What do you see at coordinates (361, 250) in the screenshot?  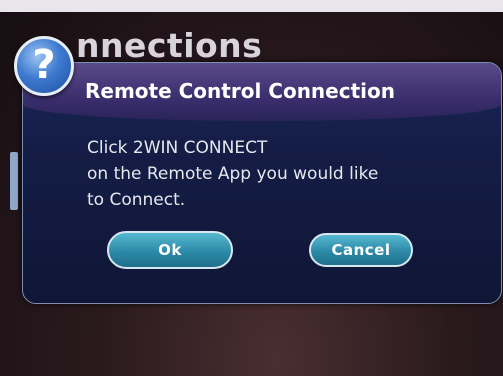 I see `cancel-button: Cancel` at bounding box center [361, 250].